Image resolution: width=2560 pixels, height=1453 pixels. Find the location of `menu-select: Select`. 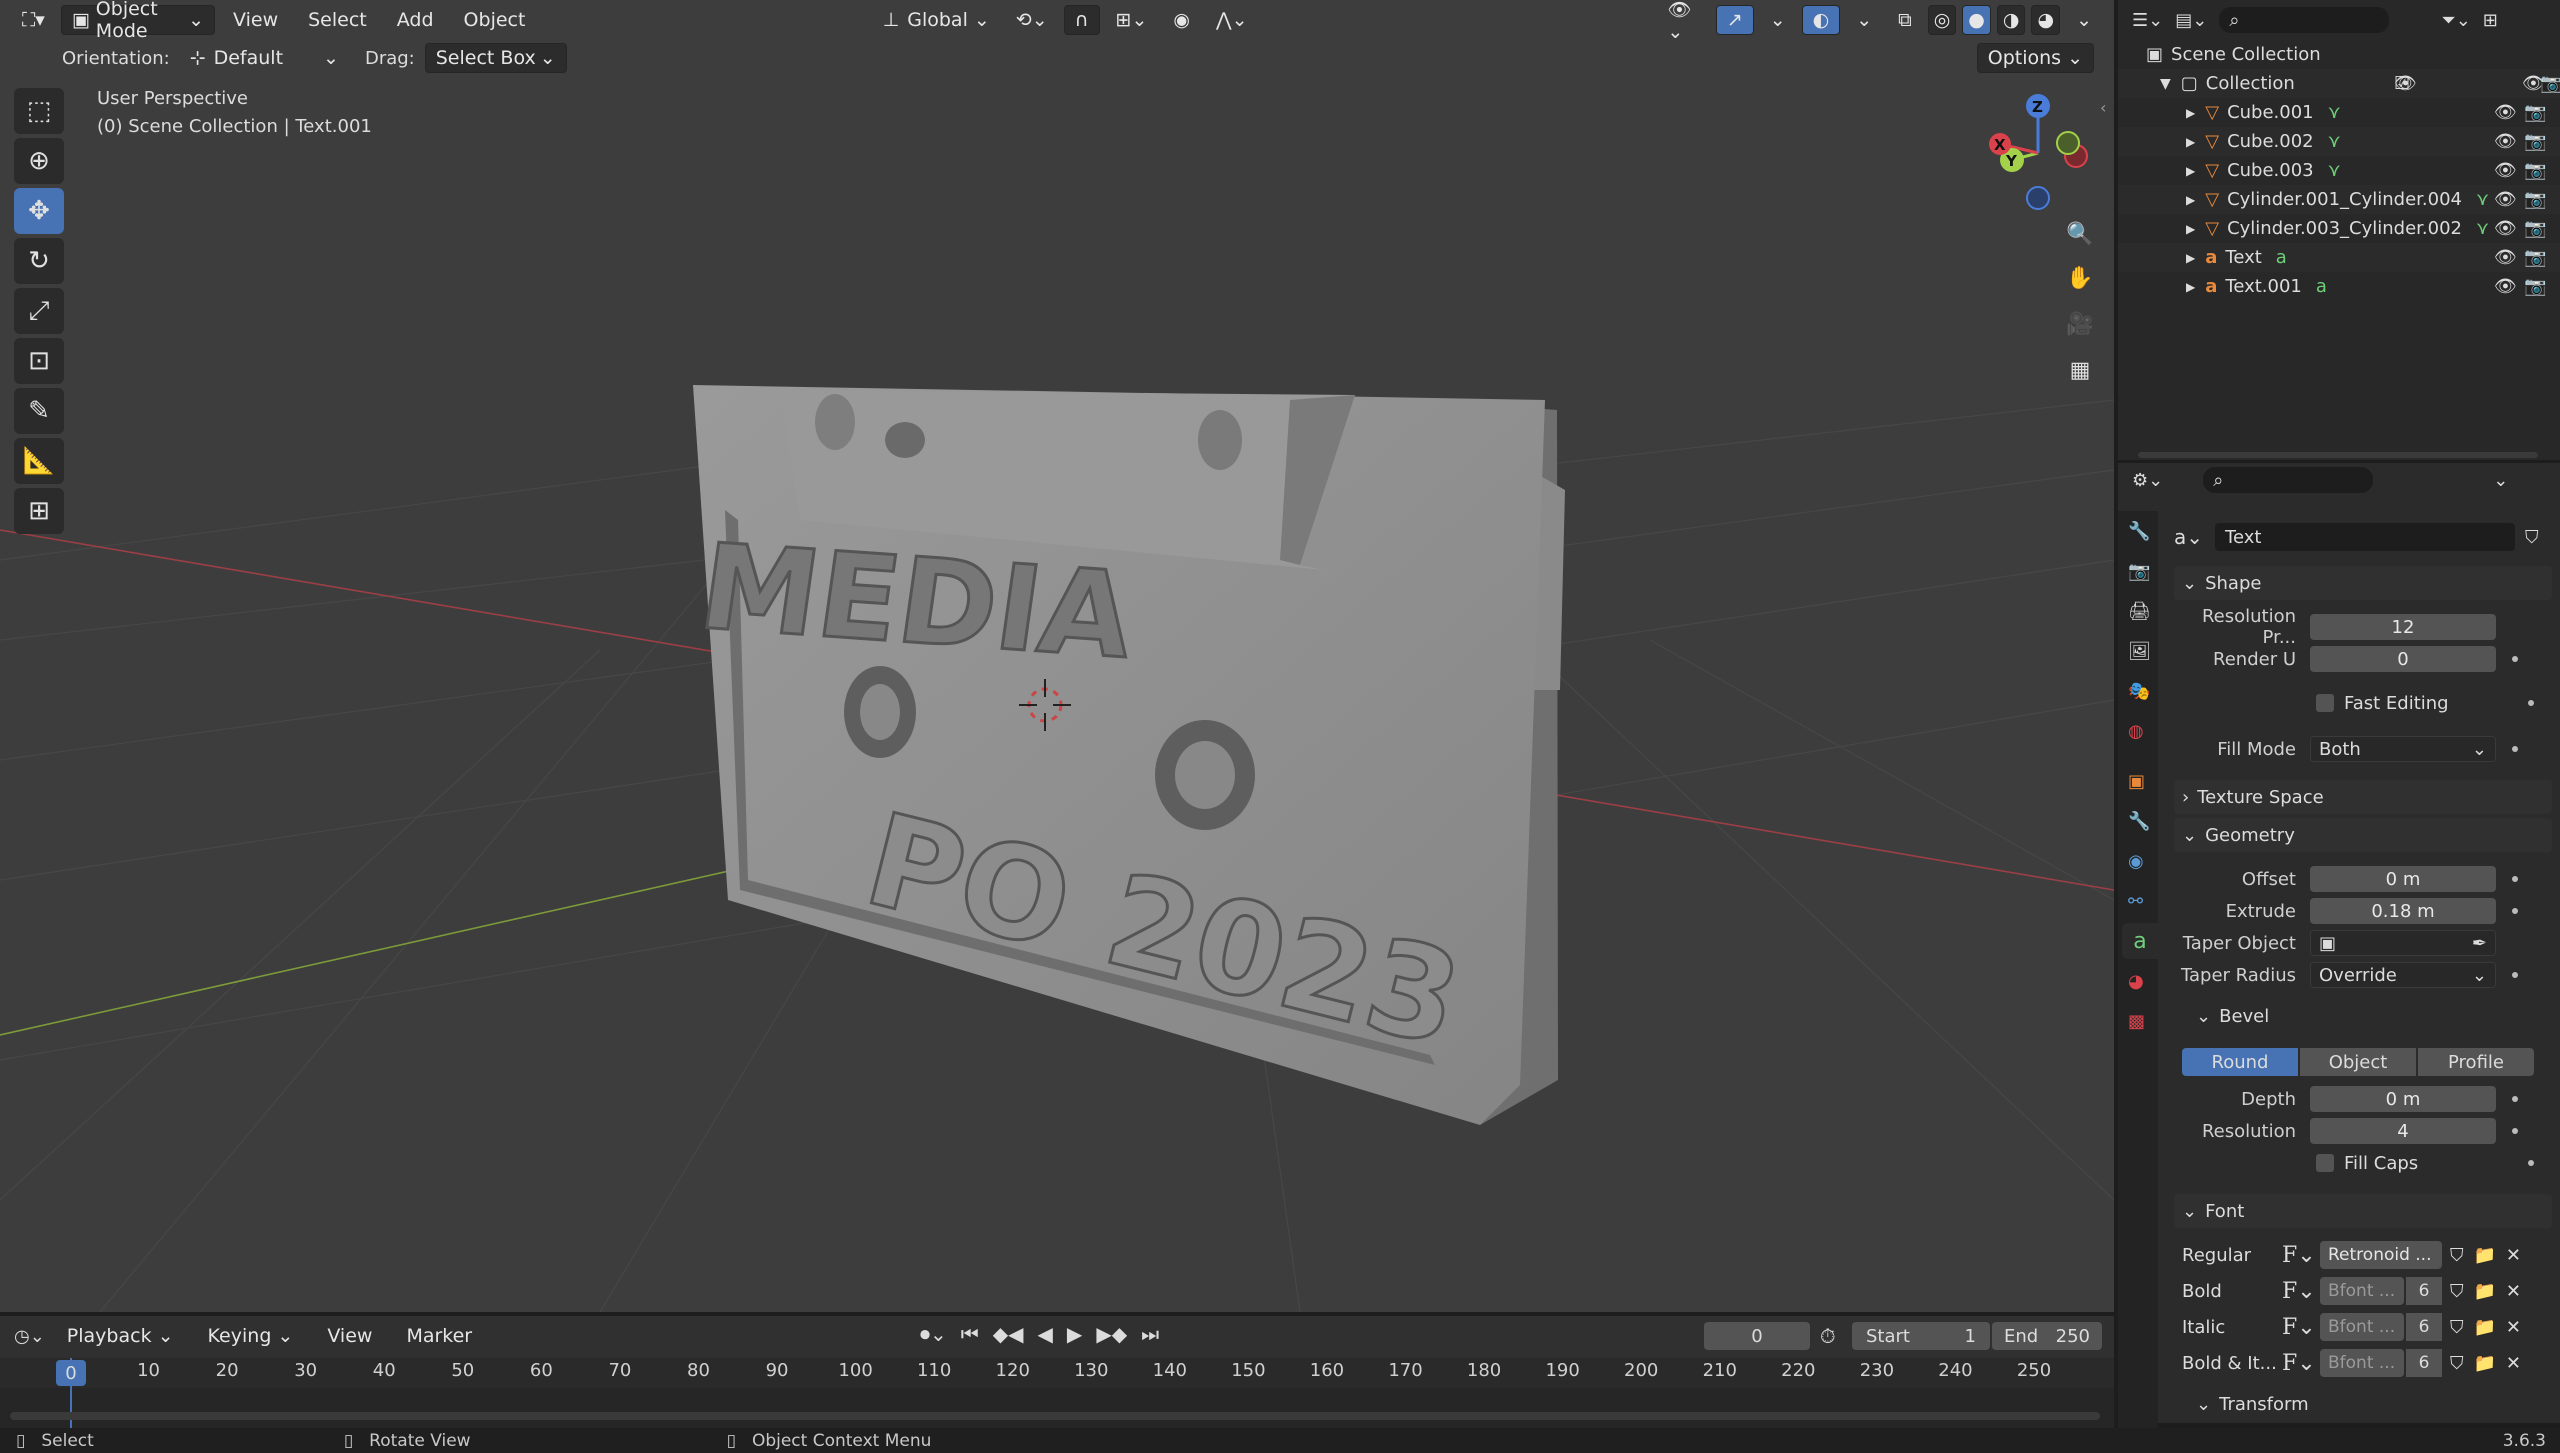

menu-select: Select is located at coordinates (337, 20).